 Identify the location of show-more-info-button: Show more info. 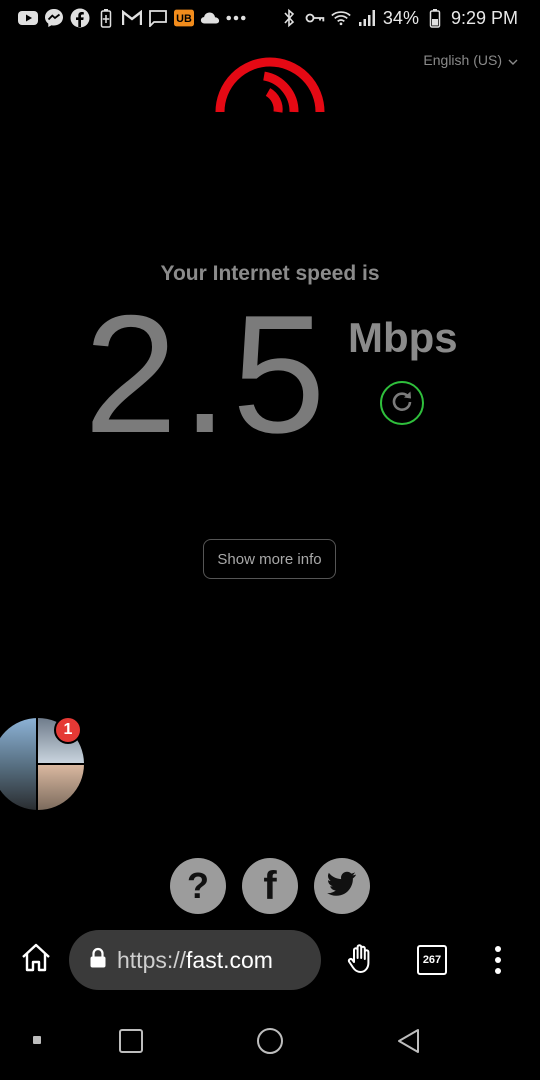
(269, 559).